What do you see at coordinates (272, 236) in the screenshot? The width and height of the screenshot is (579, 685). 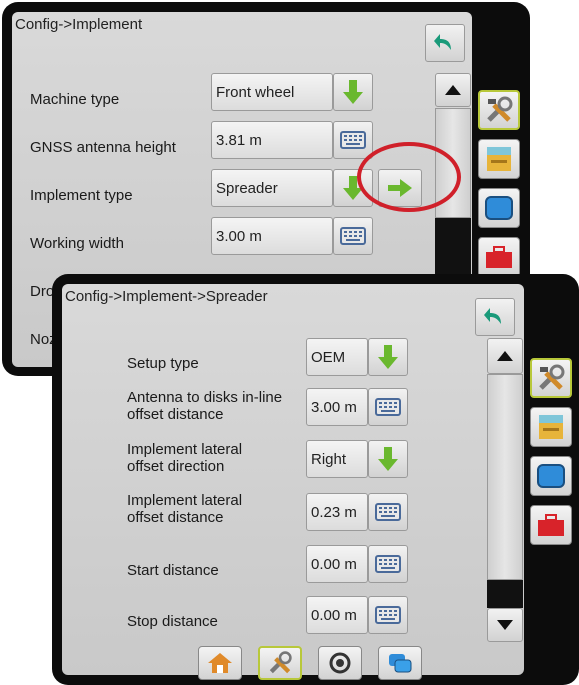 I see `working-width-field: 3.00 m` at bounding box center [272, 236].